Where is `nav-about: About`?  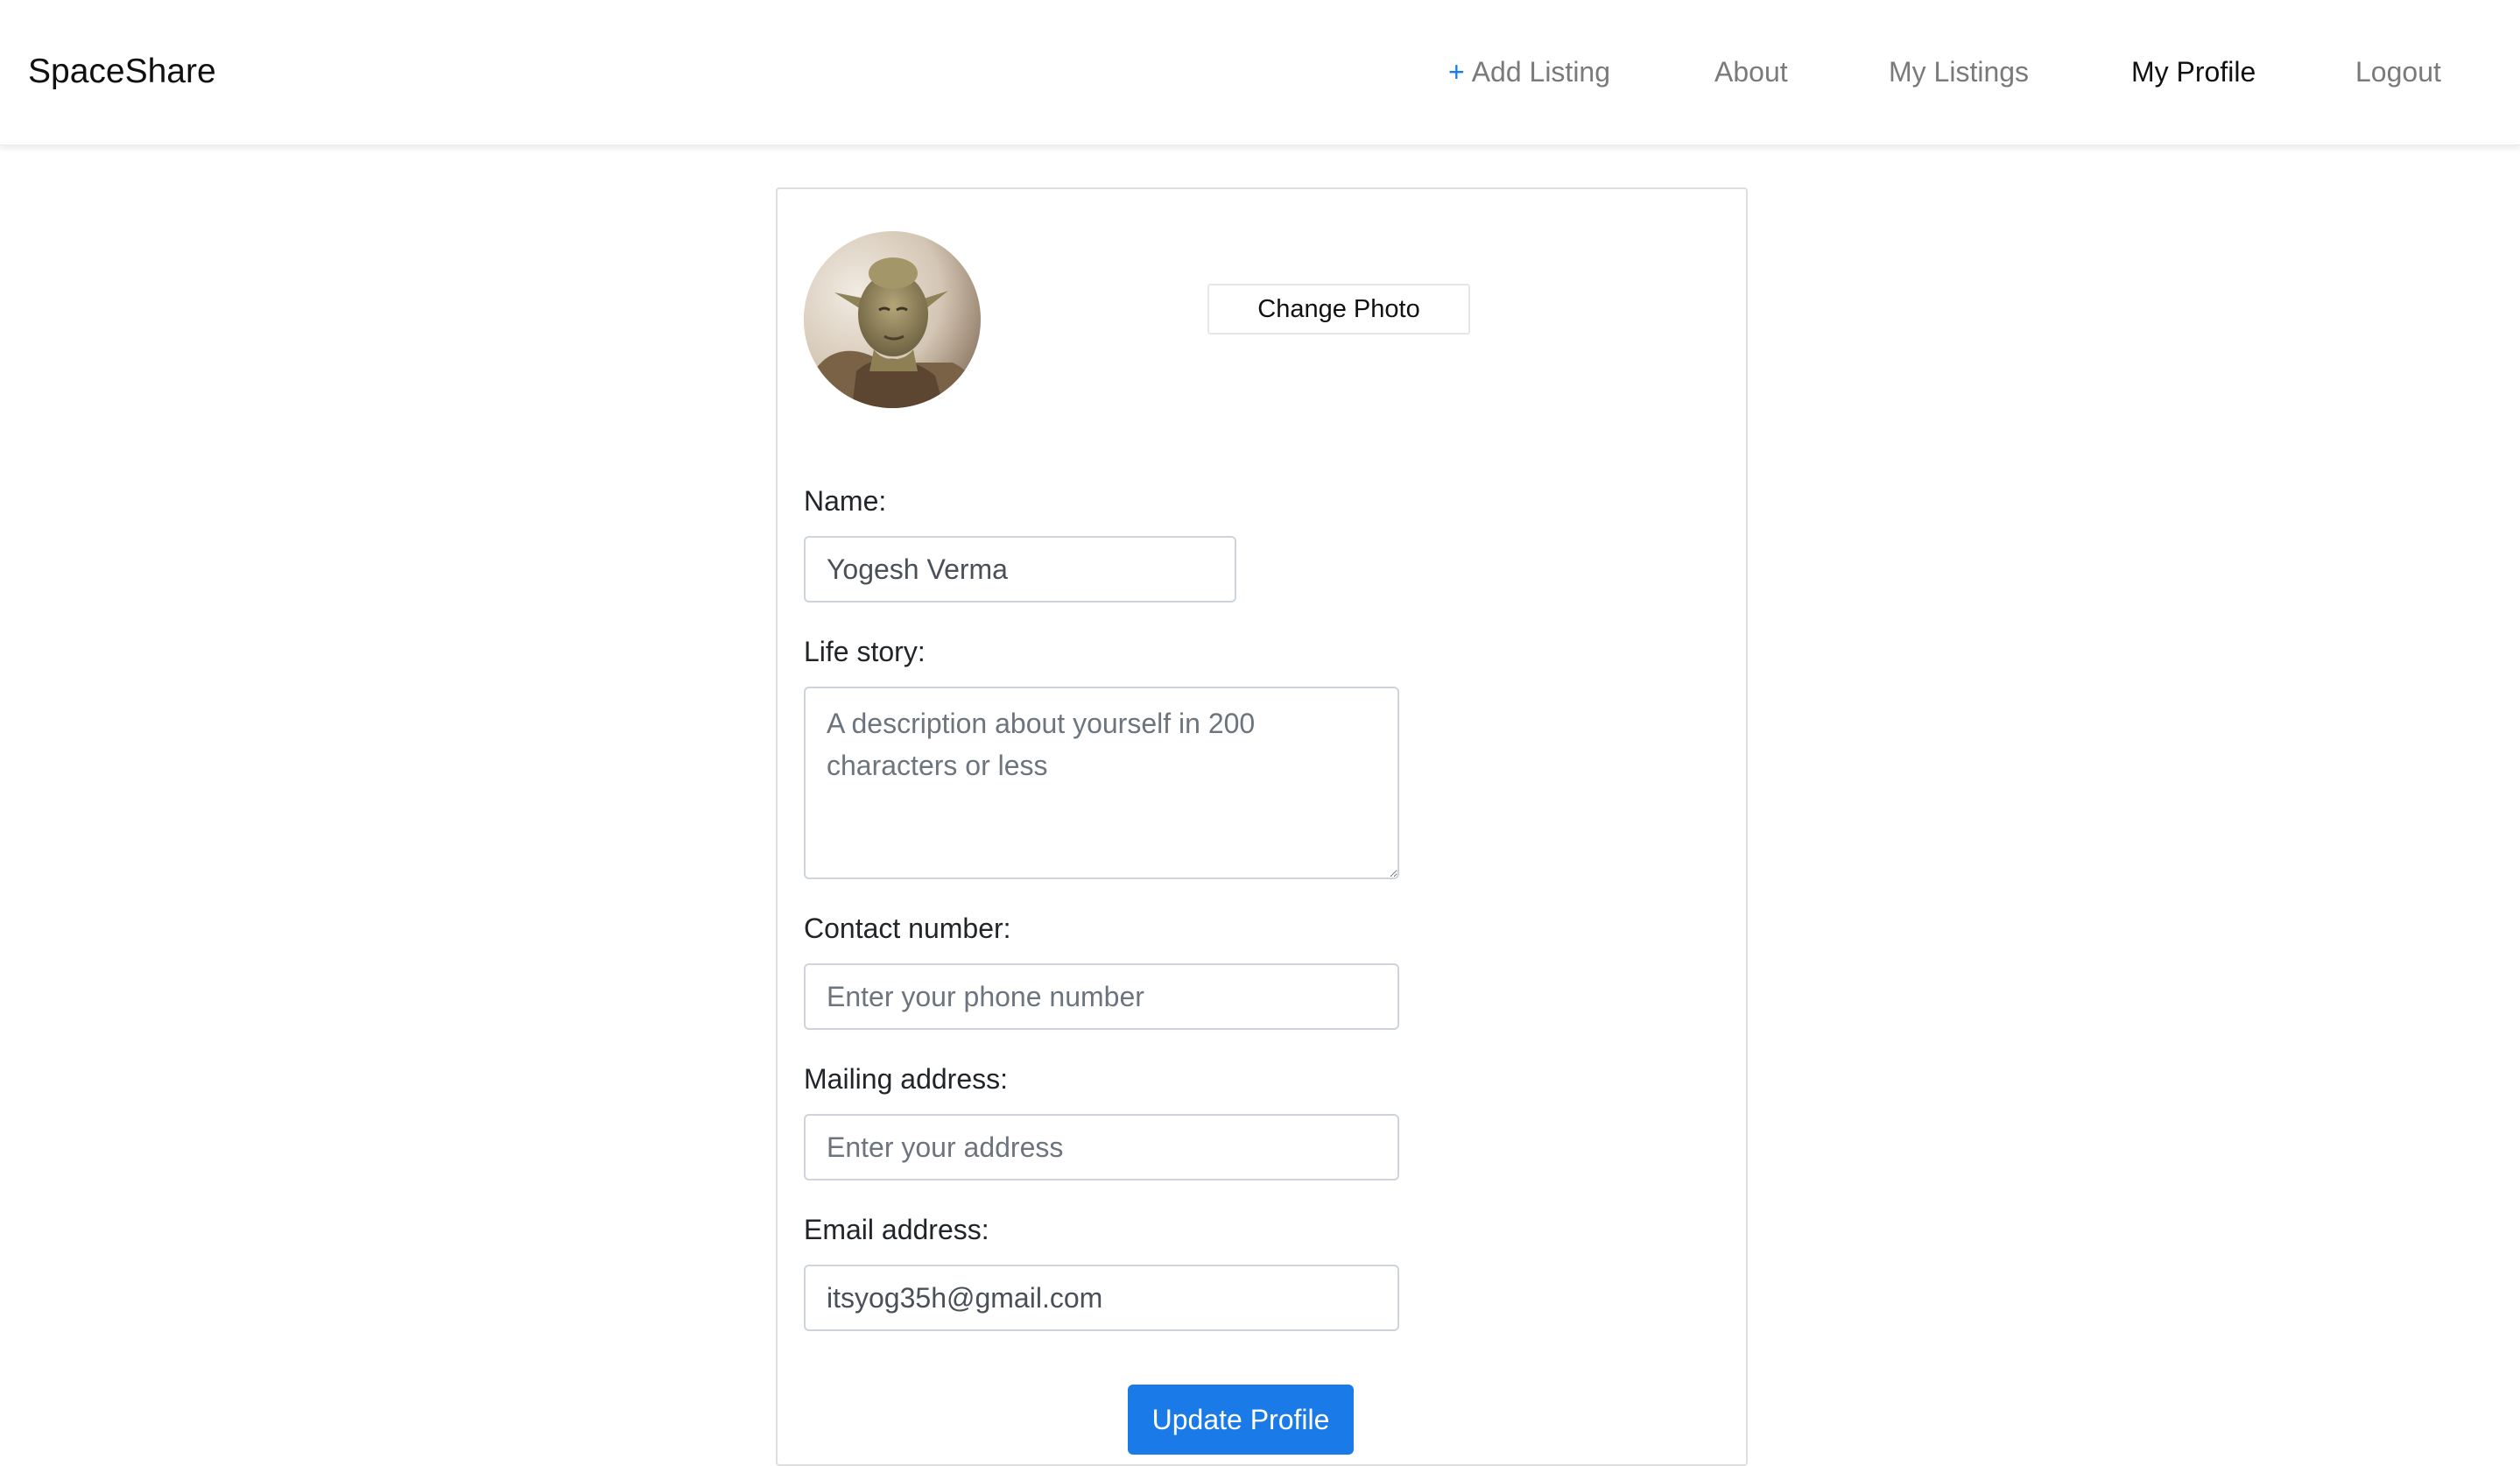 nav-about: About is located at coordinates (1751, 72).